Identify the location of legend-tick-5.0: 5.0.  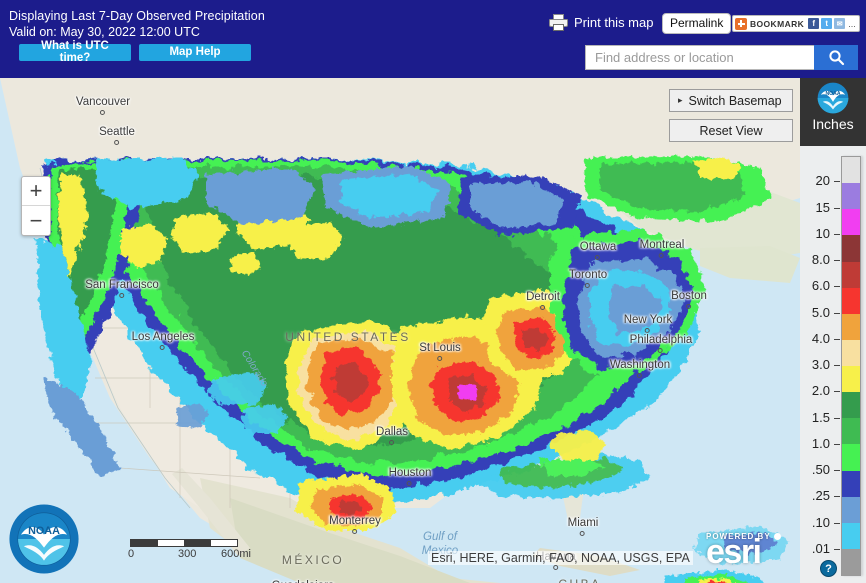
(826, 312).